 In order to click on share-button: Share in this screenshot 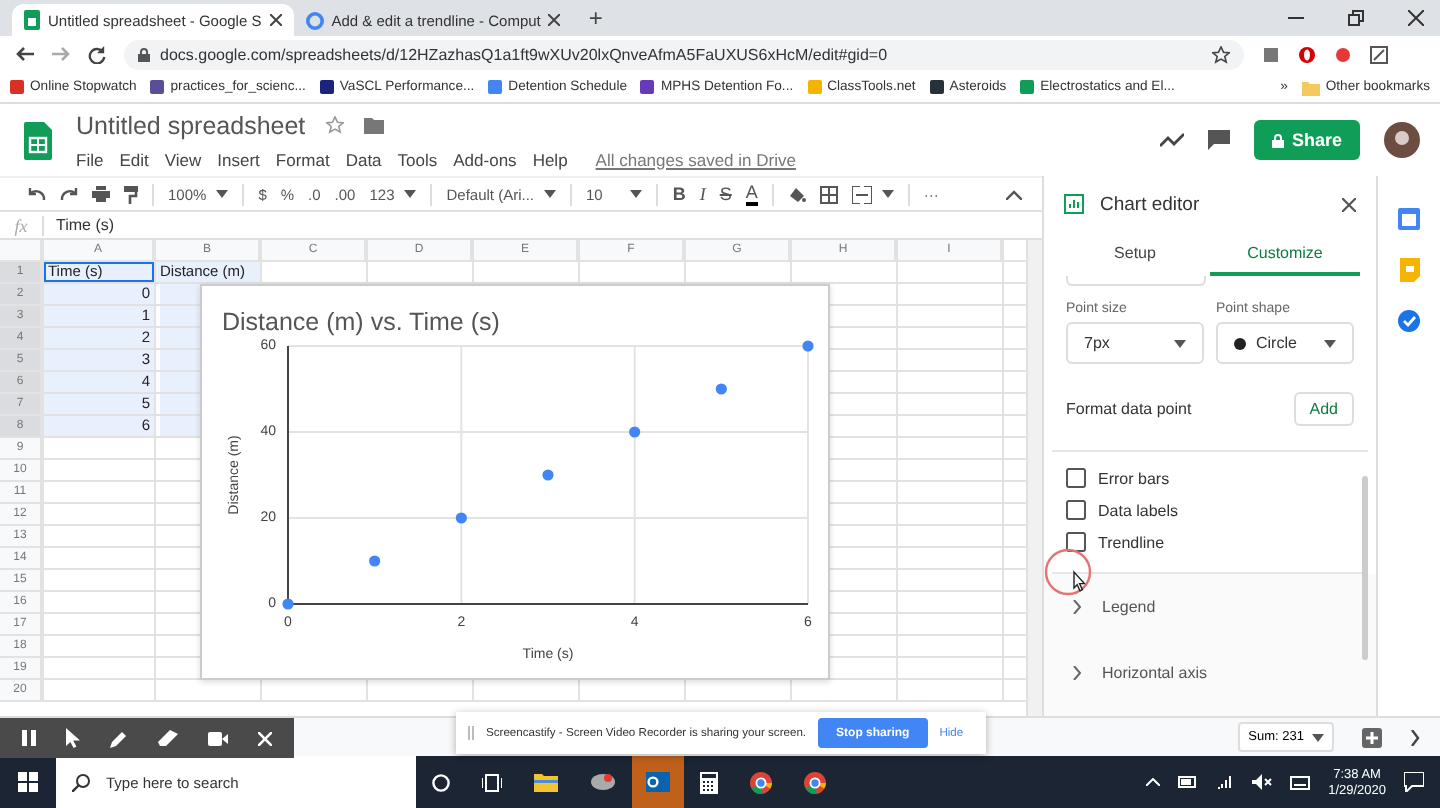, I will do `click(1306, 140)`.